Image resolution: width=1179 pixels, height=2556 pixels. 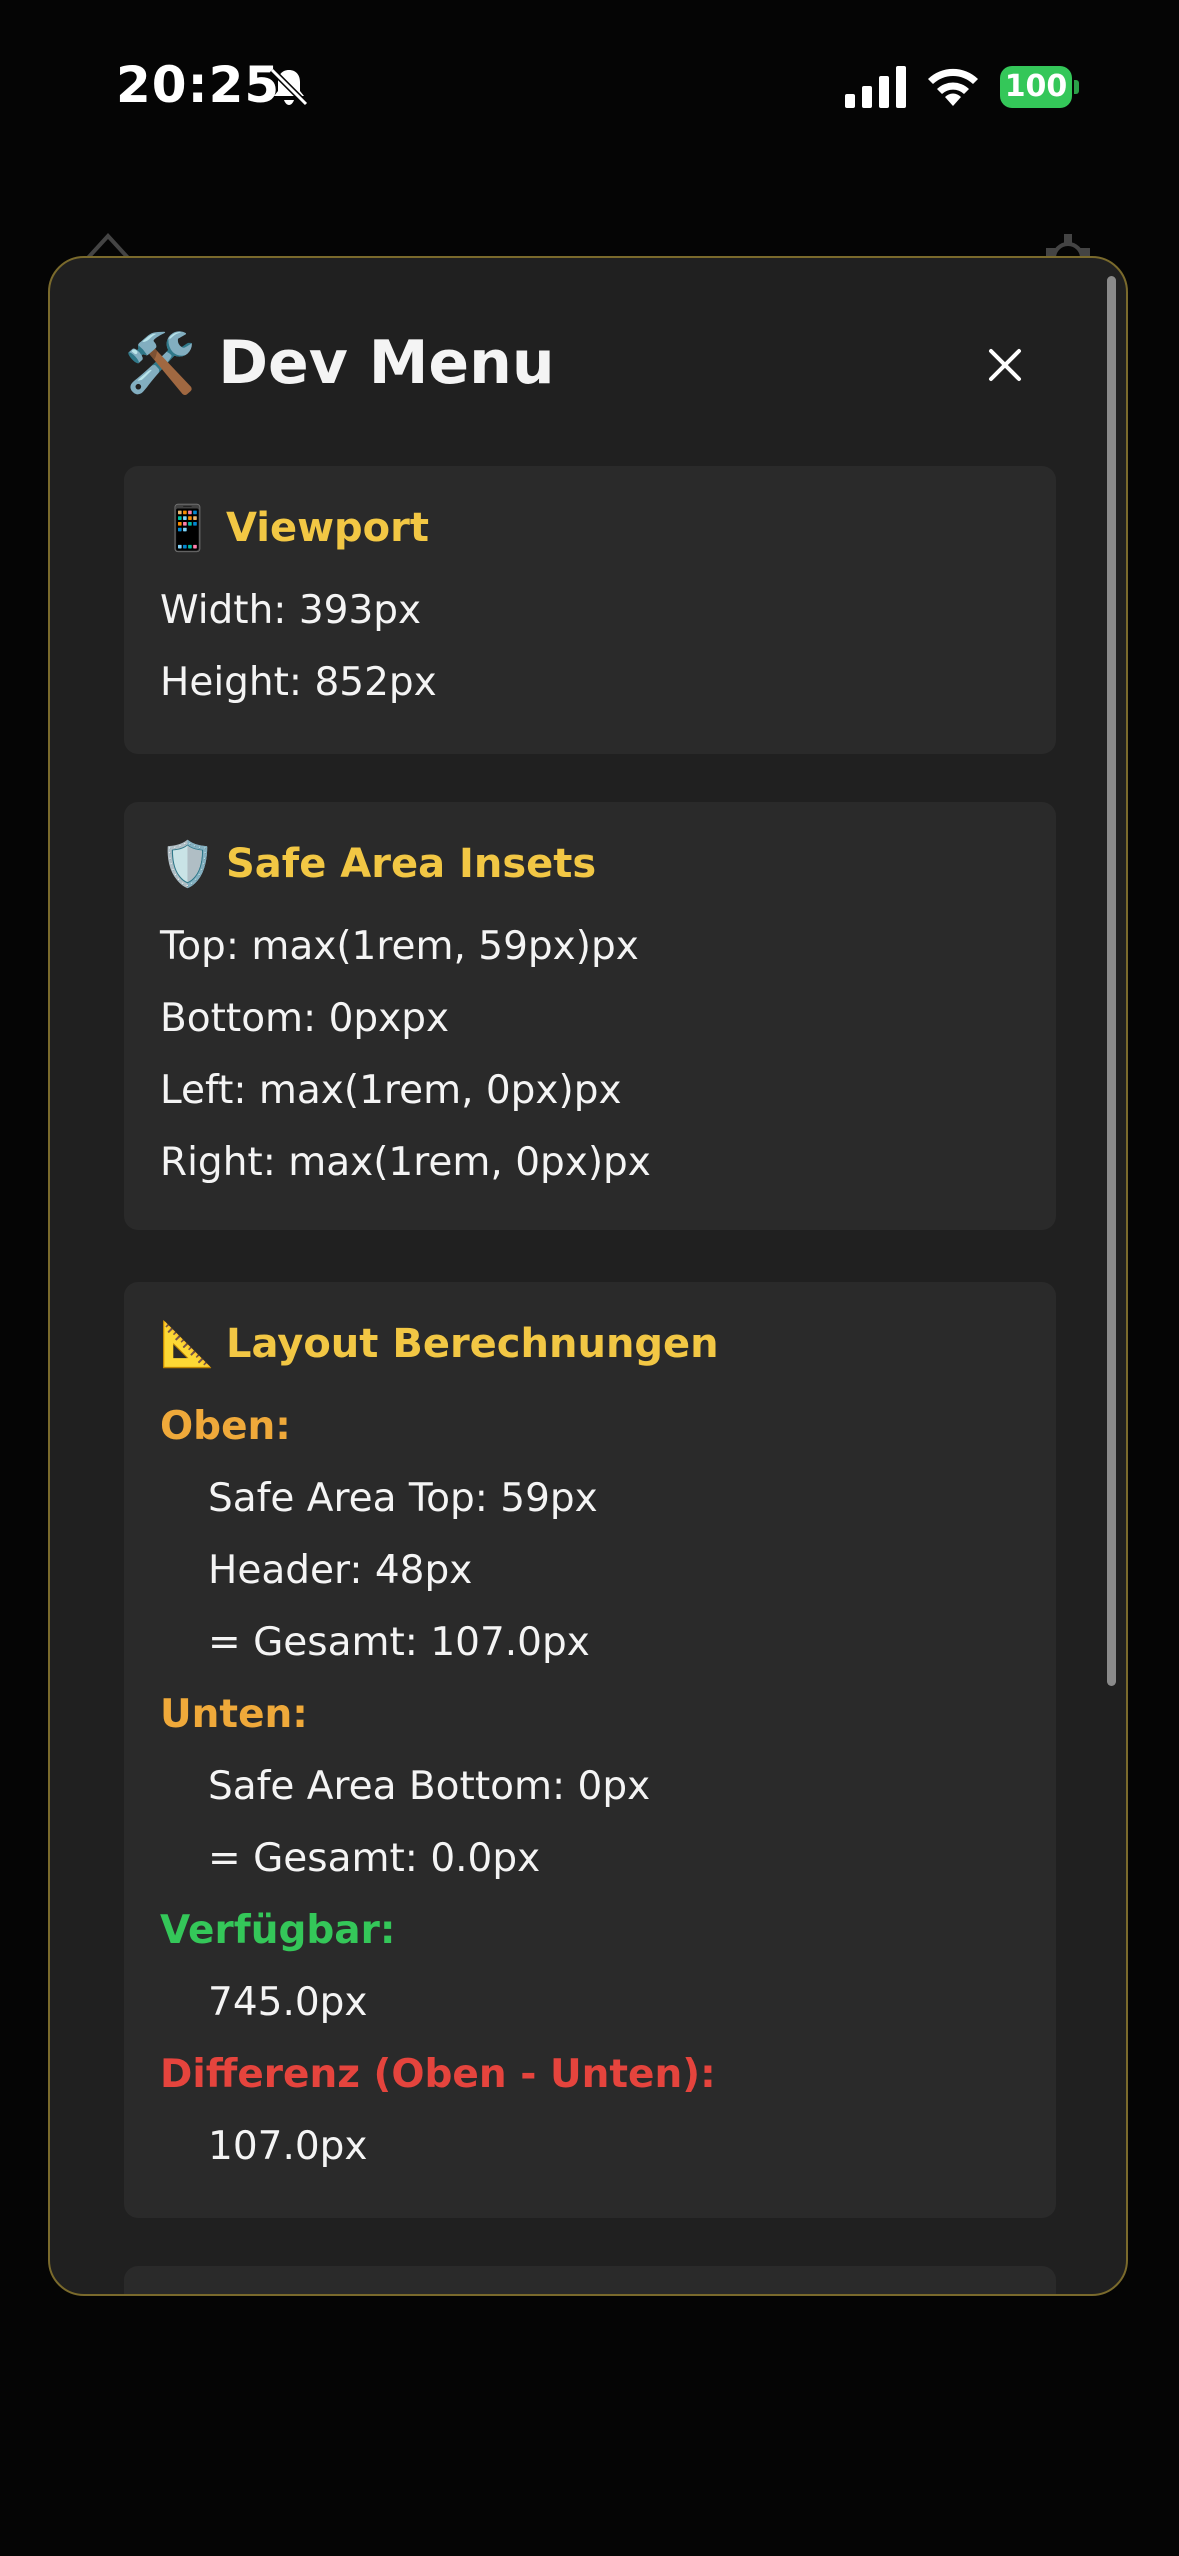 I want to click on hammer-wrench-icon: 🛠️, so click(x=160, y=362).